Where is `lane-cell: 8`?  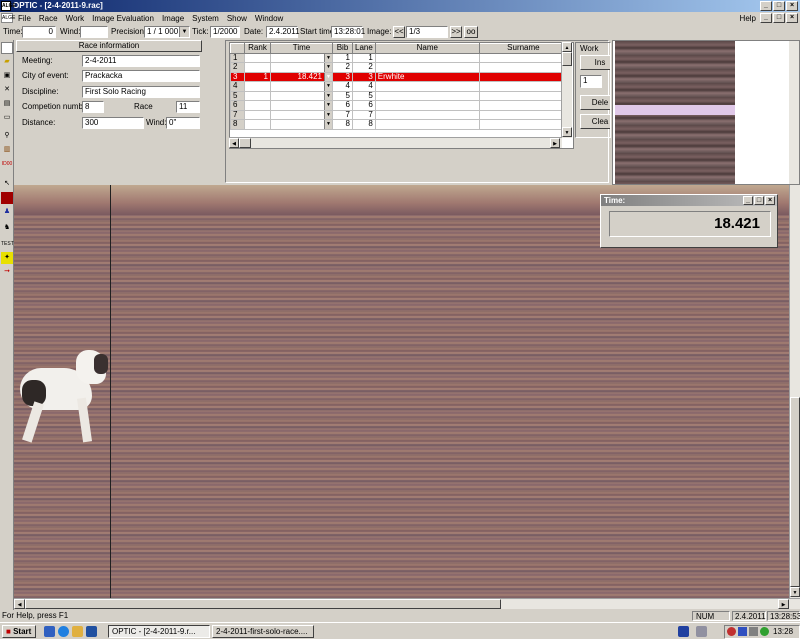 lane-cell: 8 is located at coordinates (364, 124).